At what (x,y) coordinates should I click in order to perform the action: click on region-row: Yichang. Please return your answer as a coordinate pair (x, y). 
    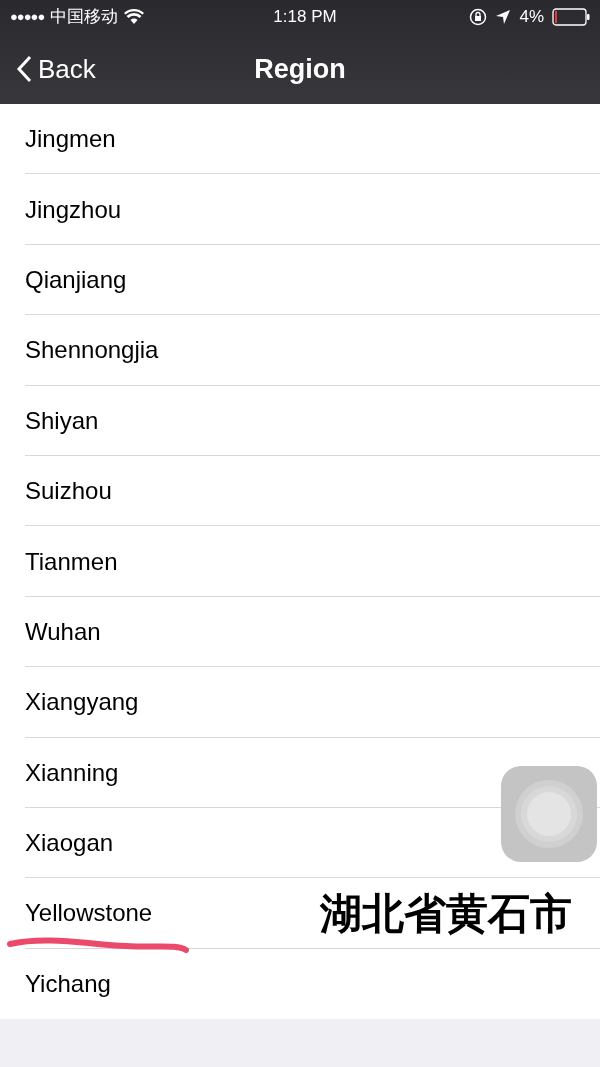
    Looking at the image, I should click on (300, 984).